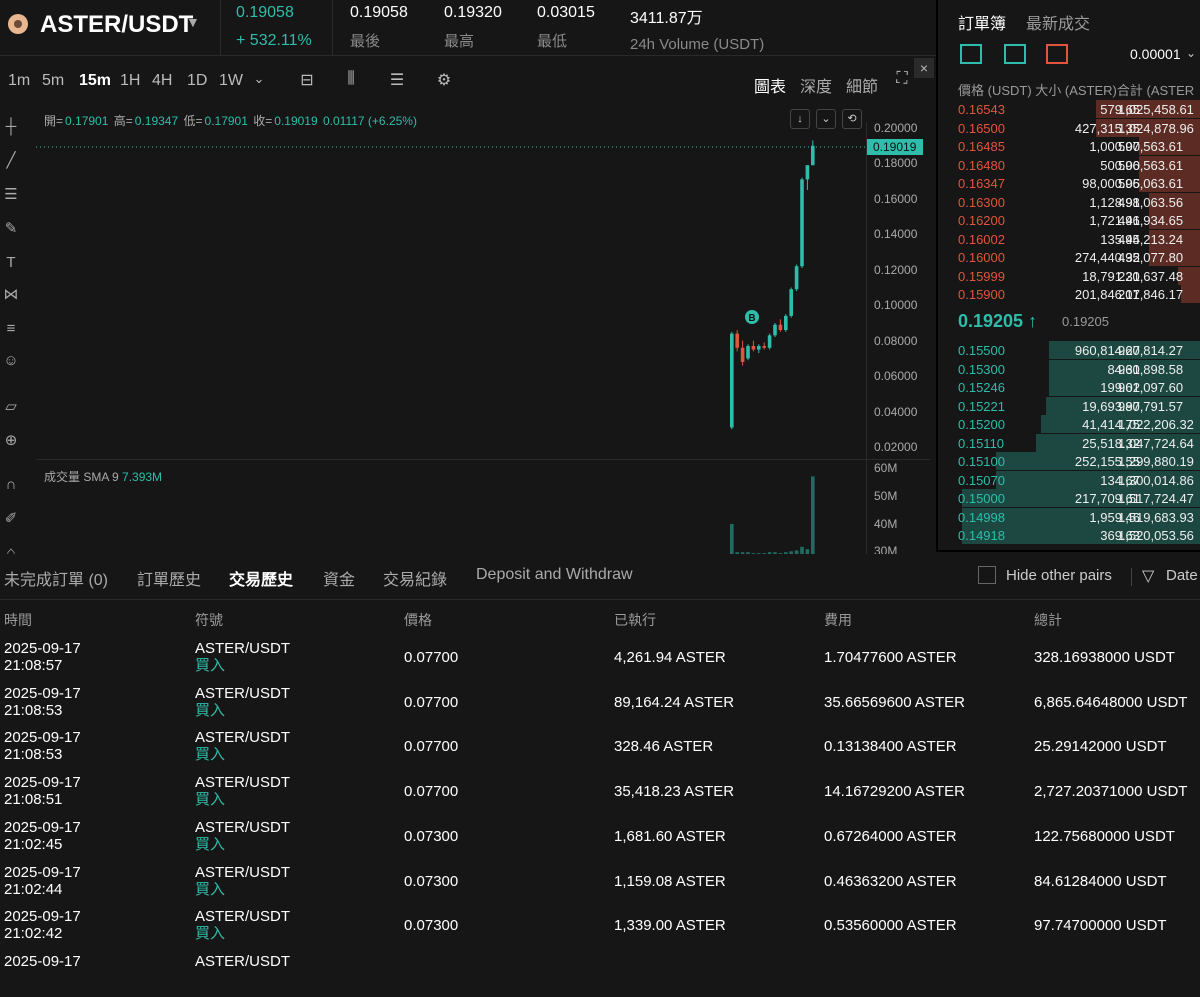  I want to click on ask-row: 0.16480 500.00 596,563.61, so click(1069, 164).